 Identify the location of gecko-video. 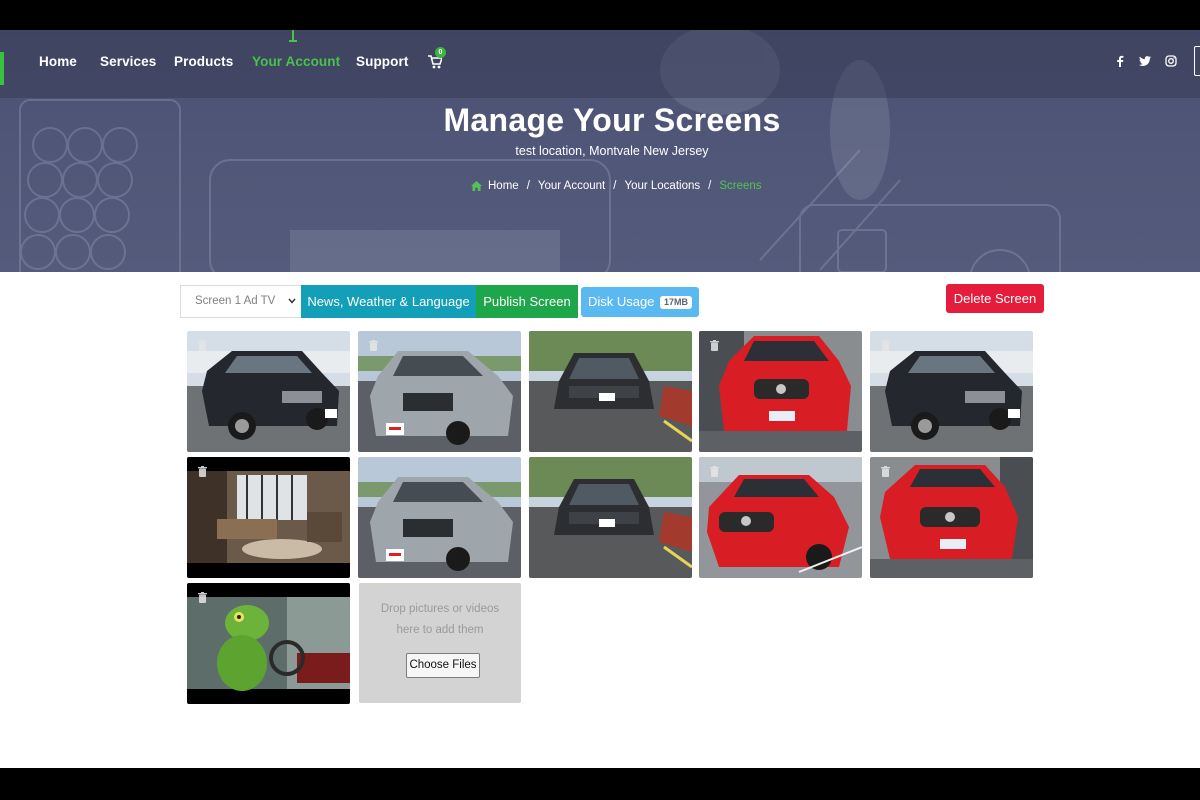
(268, 643).